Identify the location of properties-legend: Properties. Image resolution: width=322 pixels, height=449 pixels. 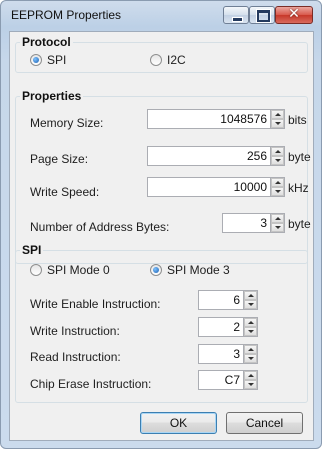
(52, 96).